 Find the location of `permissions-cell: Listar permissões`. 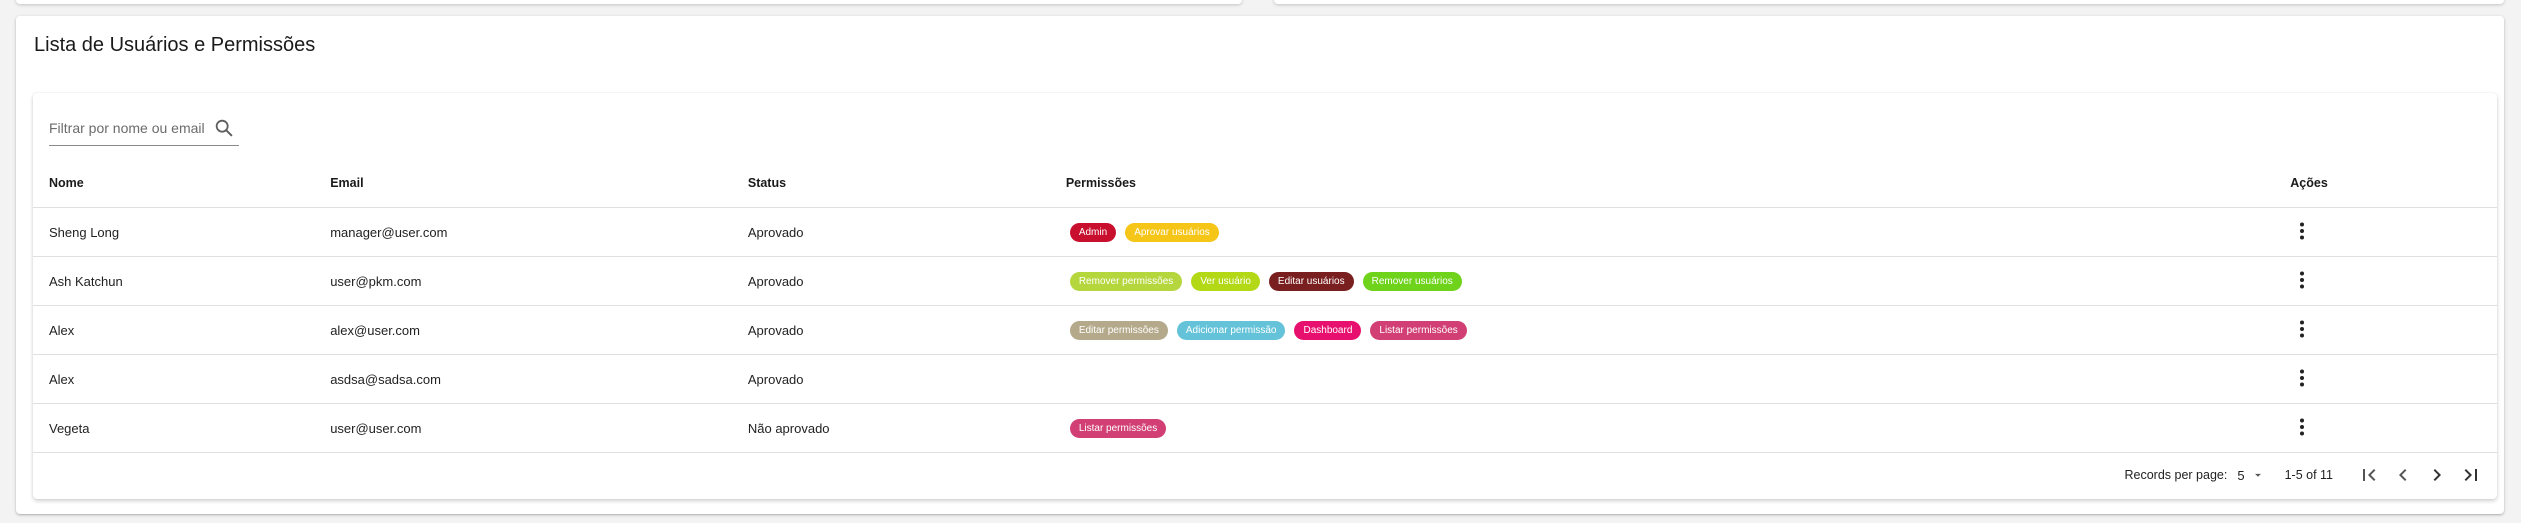

permissions-cell: Listar permissões is located at coordinates (1678, 428).